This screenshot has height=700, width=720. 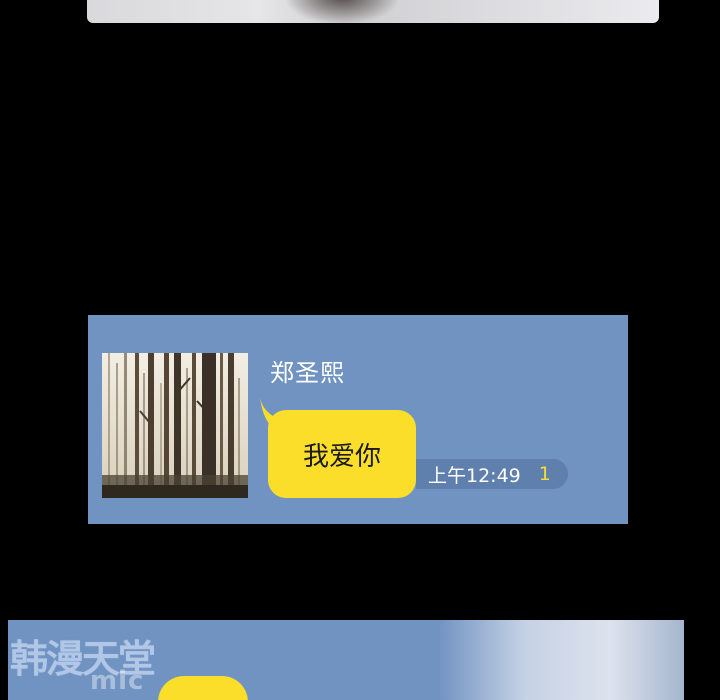 I want to click on message-meta: 上午12:49 1, so click(x=492, y=474).